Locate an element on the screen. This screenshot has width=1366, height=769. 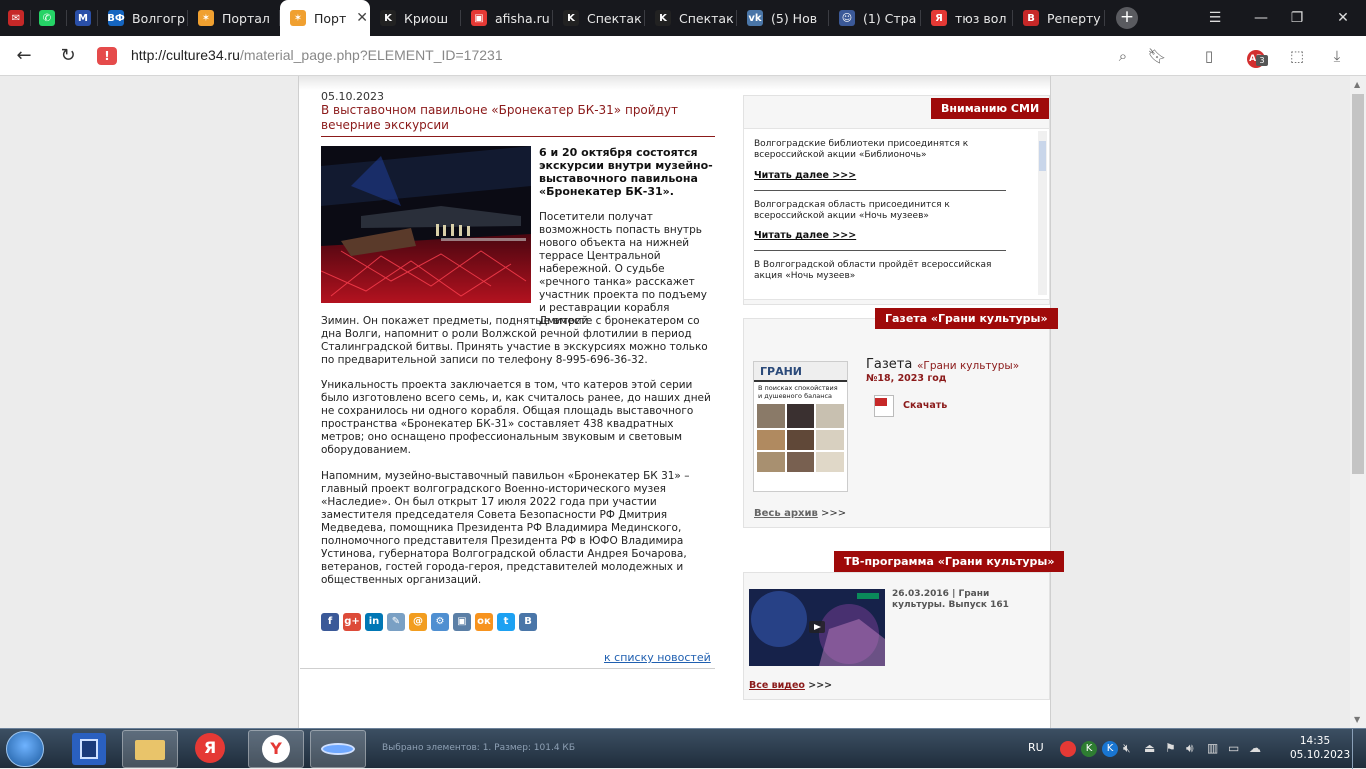
linkedin-icon: in is located at coordinates (374, 622).